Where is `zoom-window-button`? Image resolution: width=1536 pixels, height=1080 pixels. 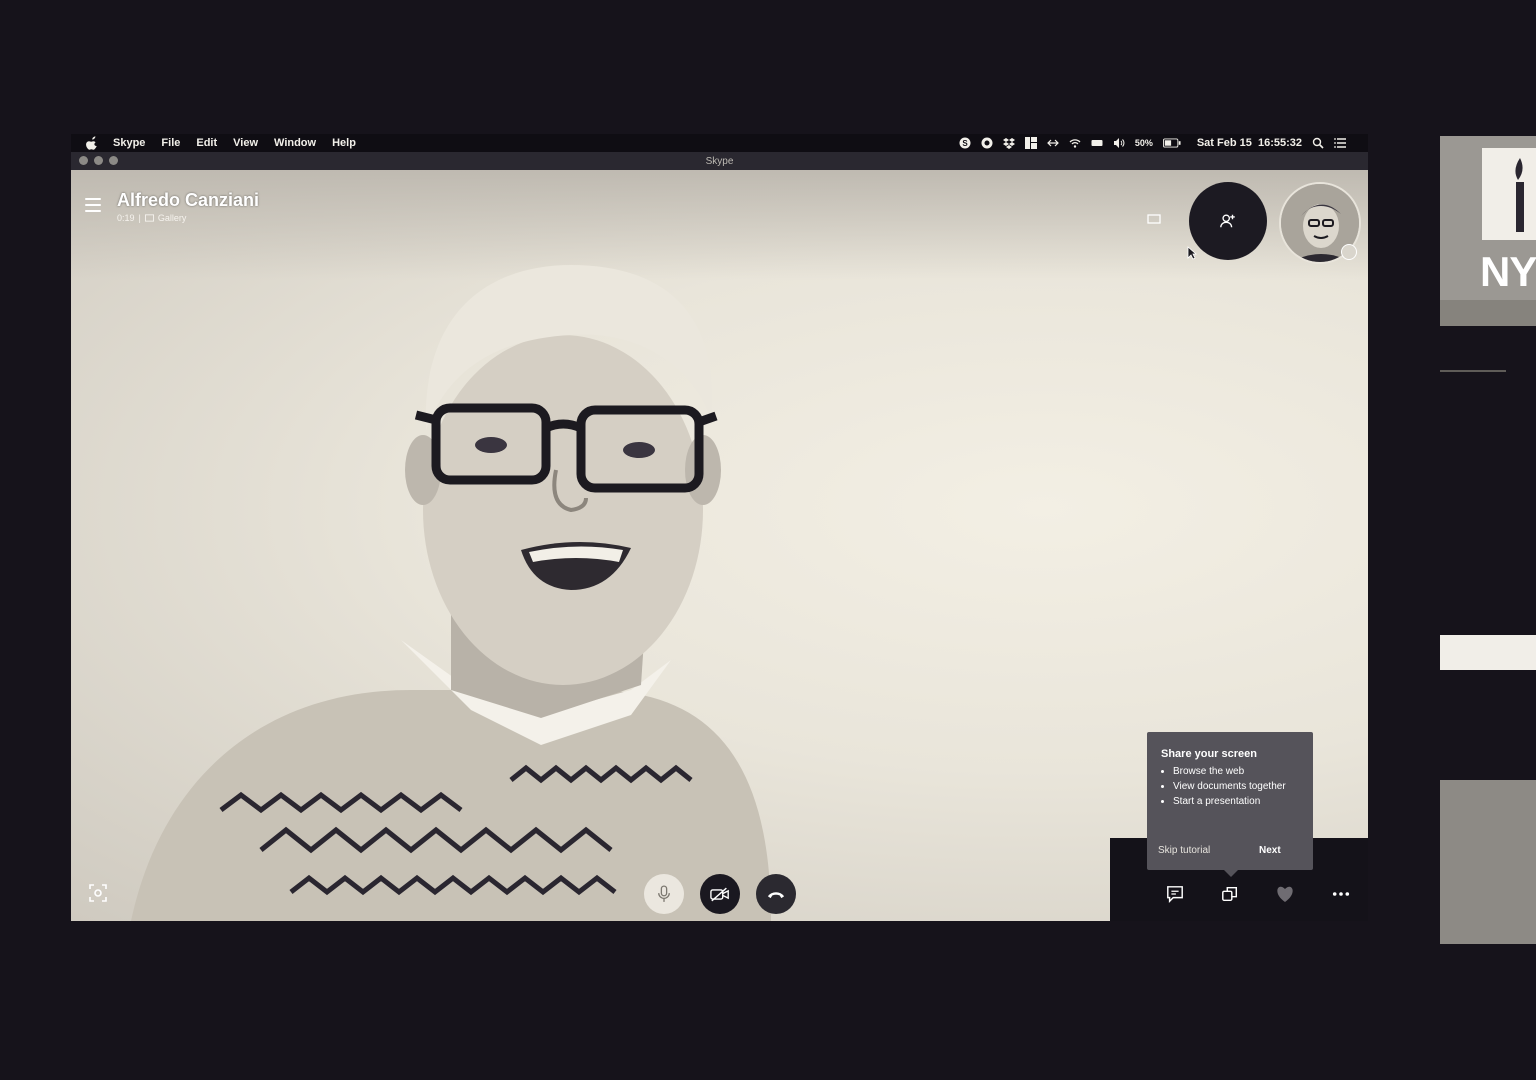
zoom-window-button is located at coordinates (113, 160).